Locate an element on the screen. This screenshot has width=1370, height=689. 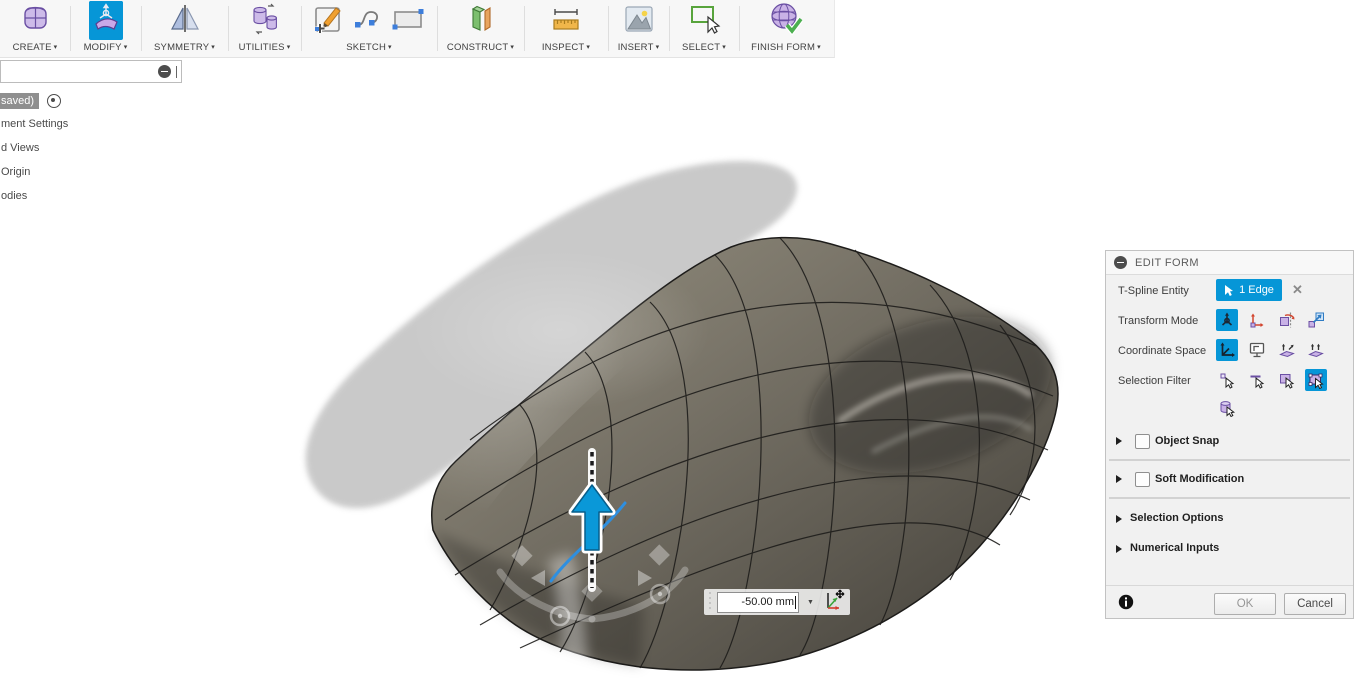
clear-selection-button: ✕ is located at coordinates (1297, 290).